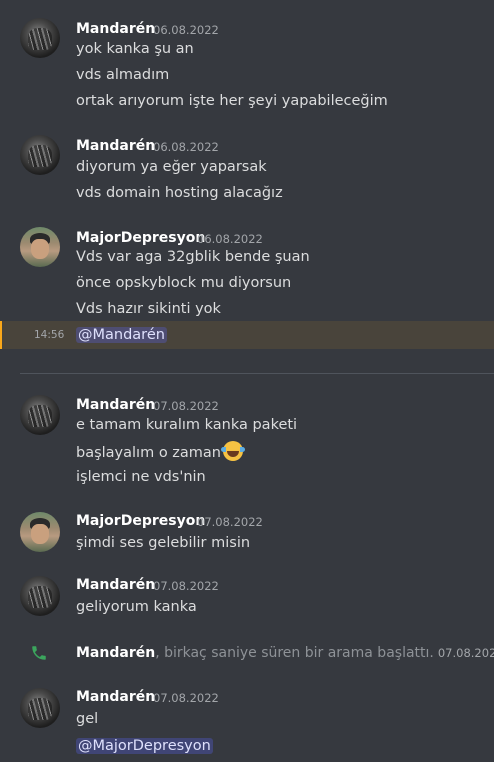  I want to click on message-text: Vds var aga 32gblik bende şuan, so click(193, 257).